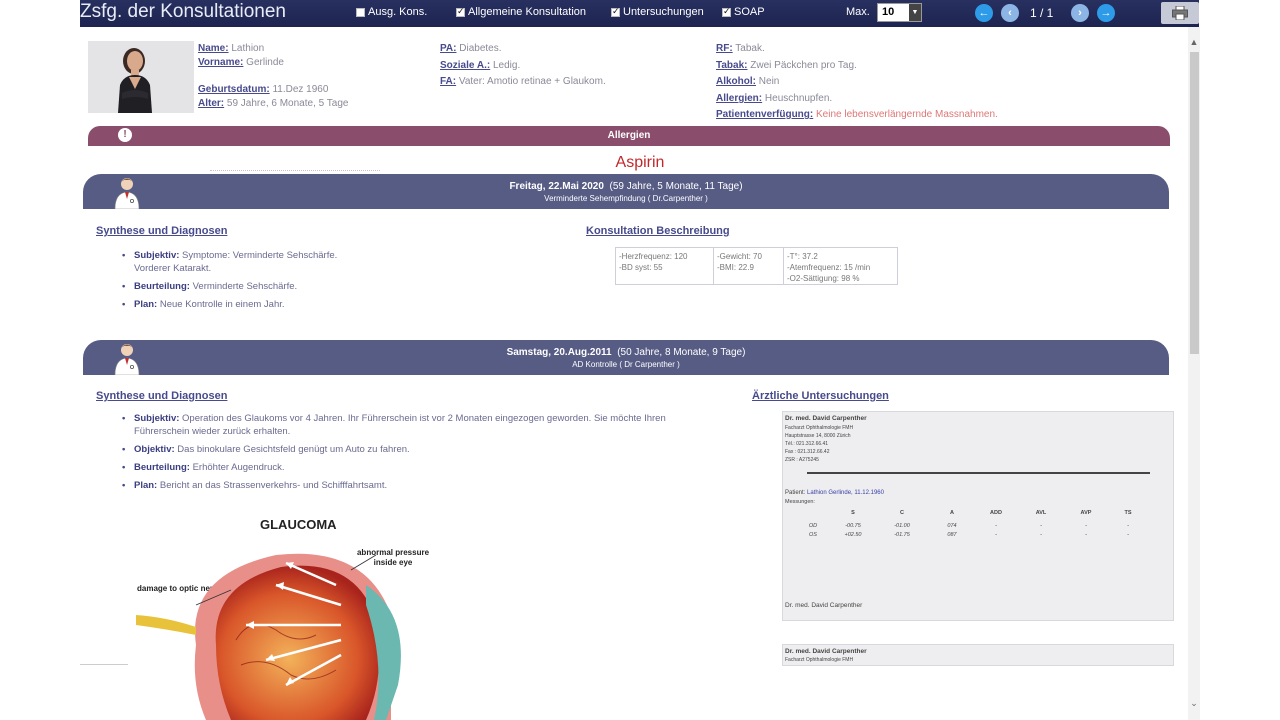  Describe the element at coordinates (915, 12) in the screenshot. I see `chevron-down-icon: ▼` at that location.